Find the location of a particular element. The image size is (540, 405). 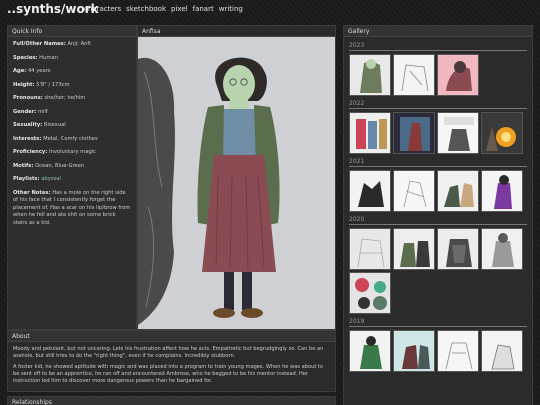

info-value: Anji; Anfi is located at coordinates (79, 44).